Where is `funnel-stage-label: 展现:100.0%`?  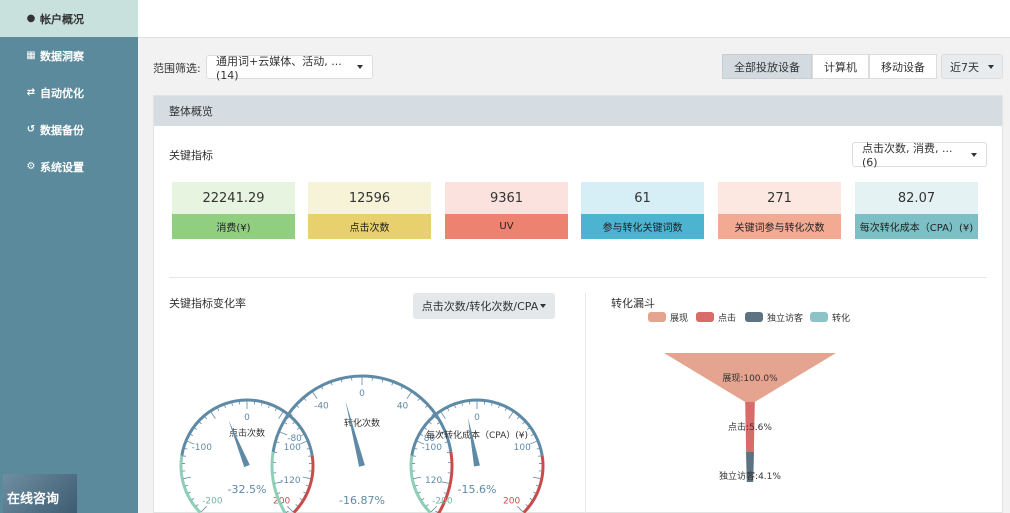 funnel-stage-label: 展现:100.0% is located at coordinates (750, 378).